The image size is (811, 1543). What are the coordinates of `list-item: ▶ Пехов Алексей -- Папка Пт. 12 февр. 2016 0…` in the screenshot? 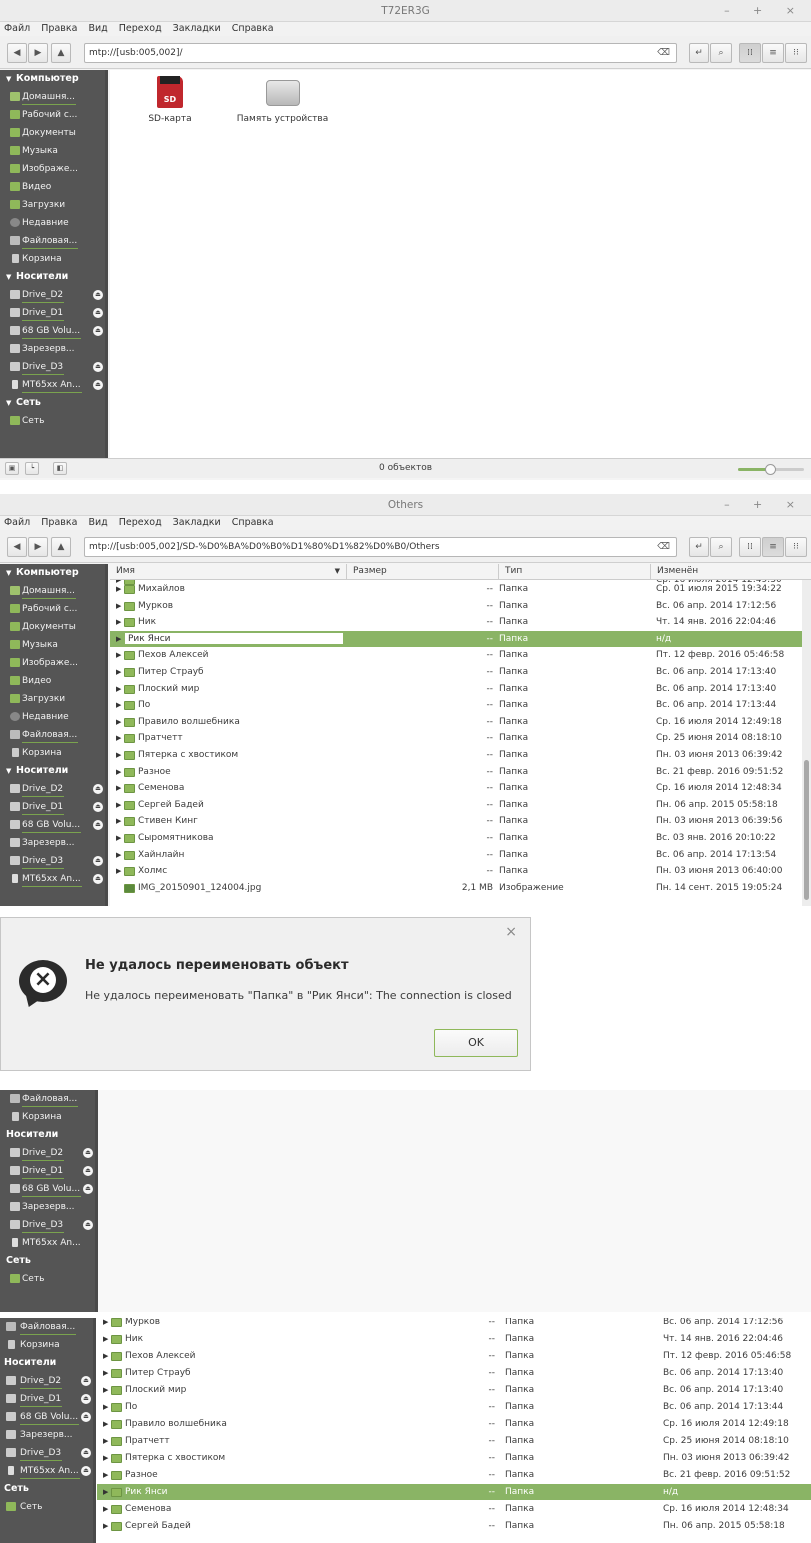 It's located at (456, 655).